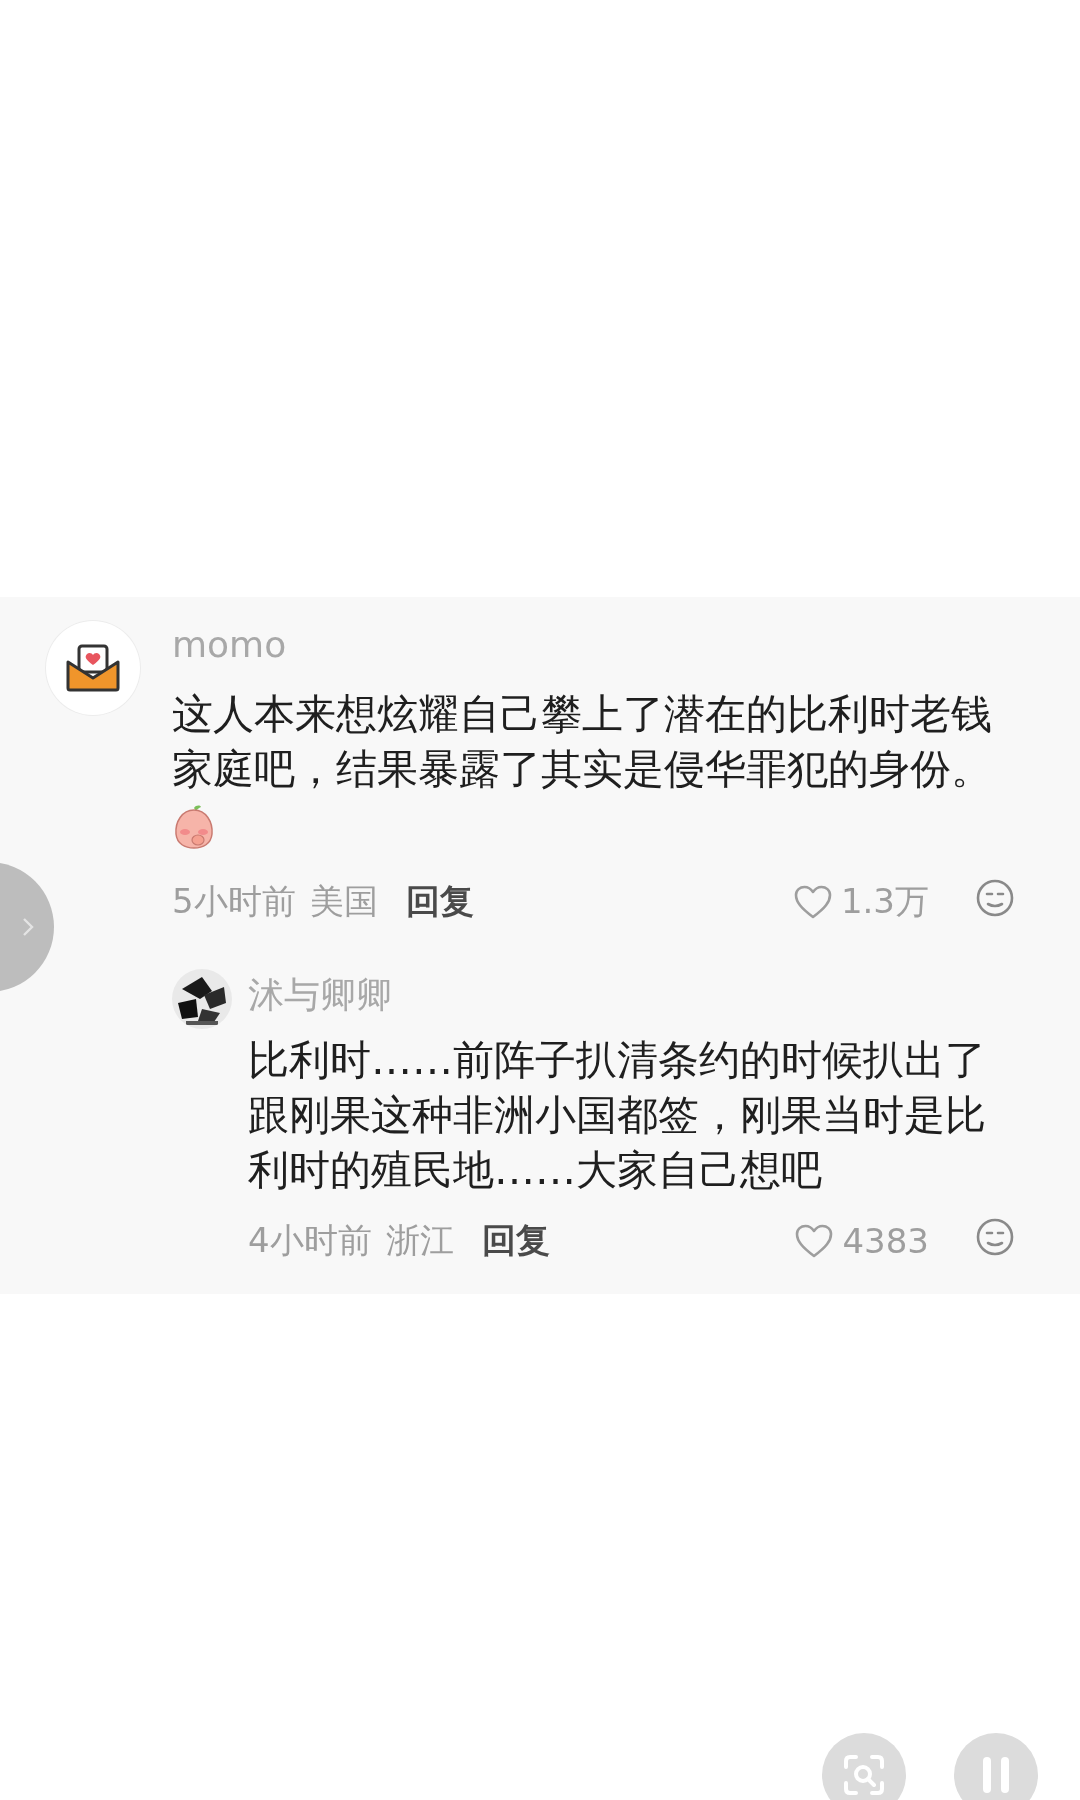 This screenshot has height=1800, width=1080. What do you see at coordinates (860, 902) in the screenshot?
I see `like-button: 1.3万` at bounding box center [860, 902].